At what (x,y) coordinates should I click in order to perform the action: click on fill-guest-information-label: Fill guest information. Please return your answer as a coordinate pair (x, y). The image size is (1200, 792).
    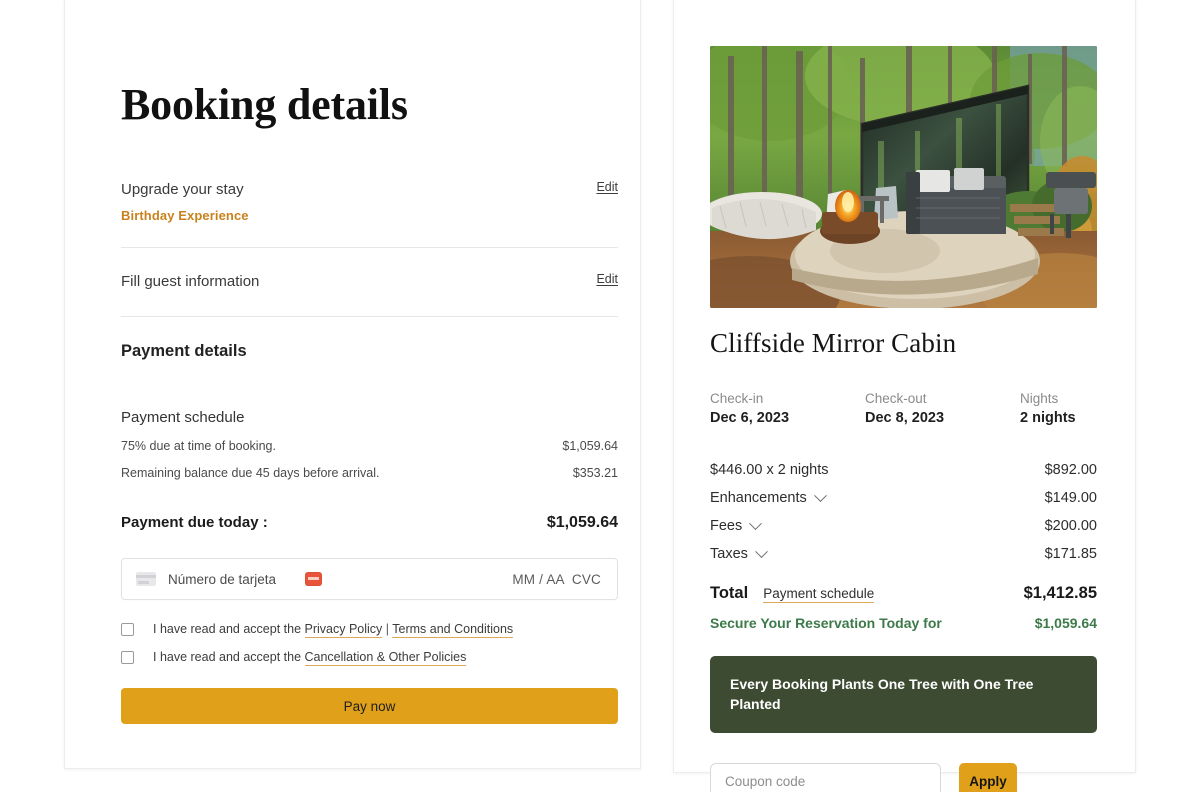
    Looking at the image, I should click on (190, 281).